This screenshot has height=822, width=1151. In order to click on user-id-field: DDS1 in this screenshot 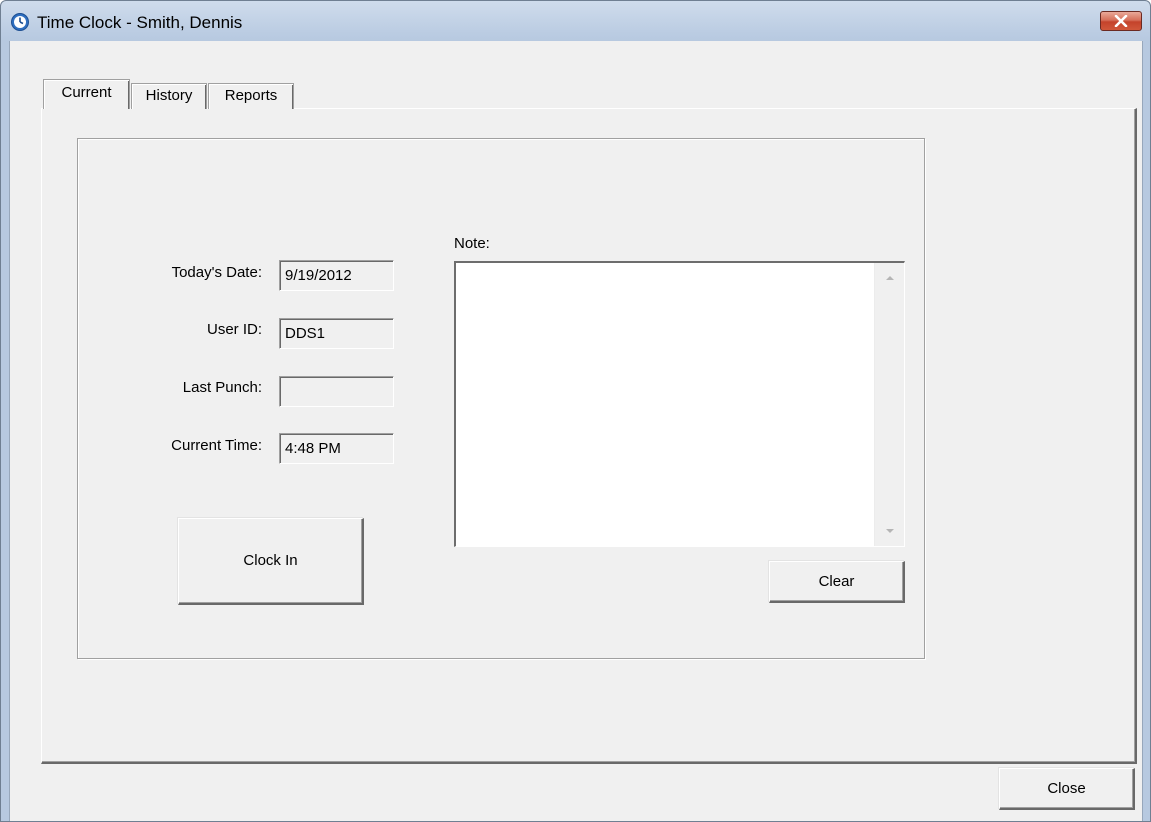, I will do `click(336, 333)`.